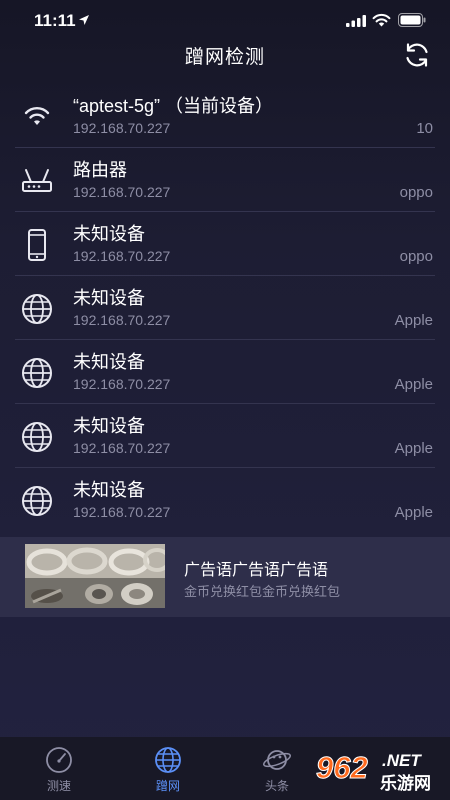 Image resolution: width=450 pixels, height=800 pixels. Describe the element at coordinates (276, 786) in the screenshot. I see `tab-label: 头条` at that location.